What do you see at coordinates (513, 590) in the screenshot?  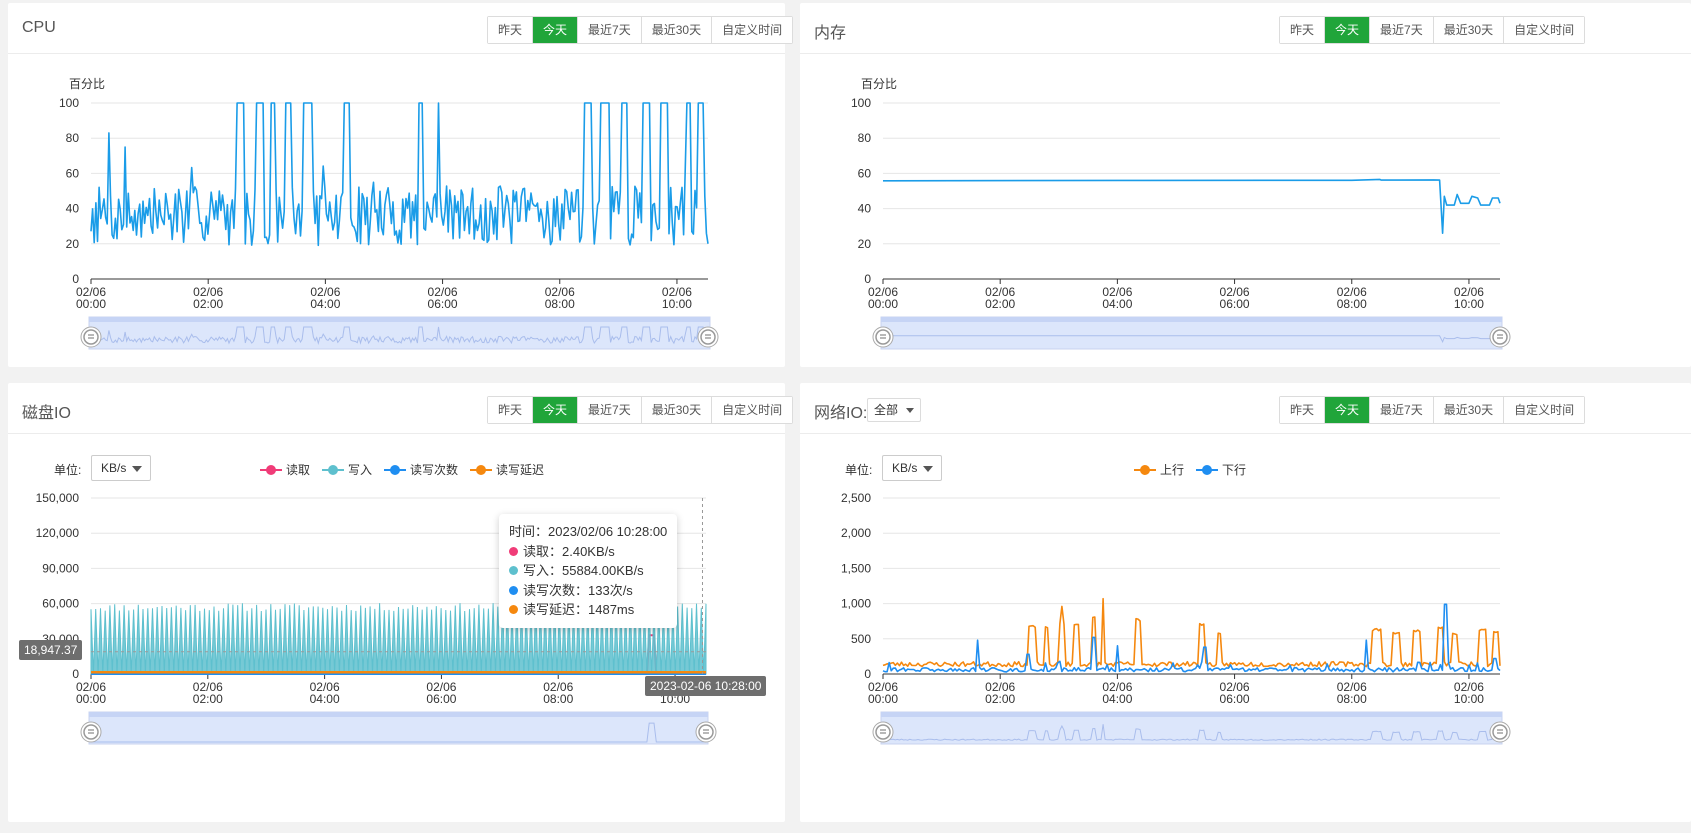 I see `iops-dot-icon` at bounding box center [513, 590].